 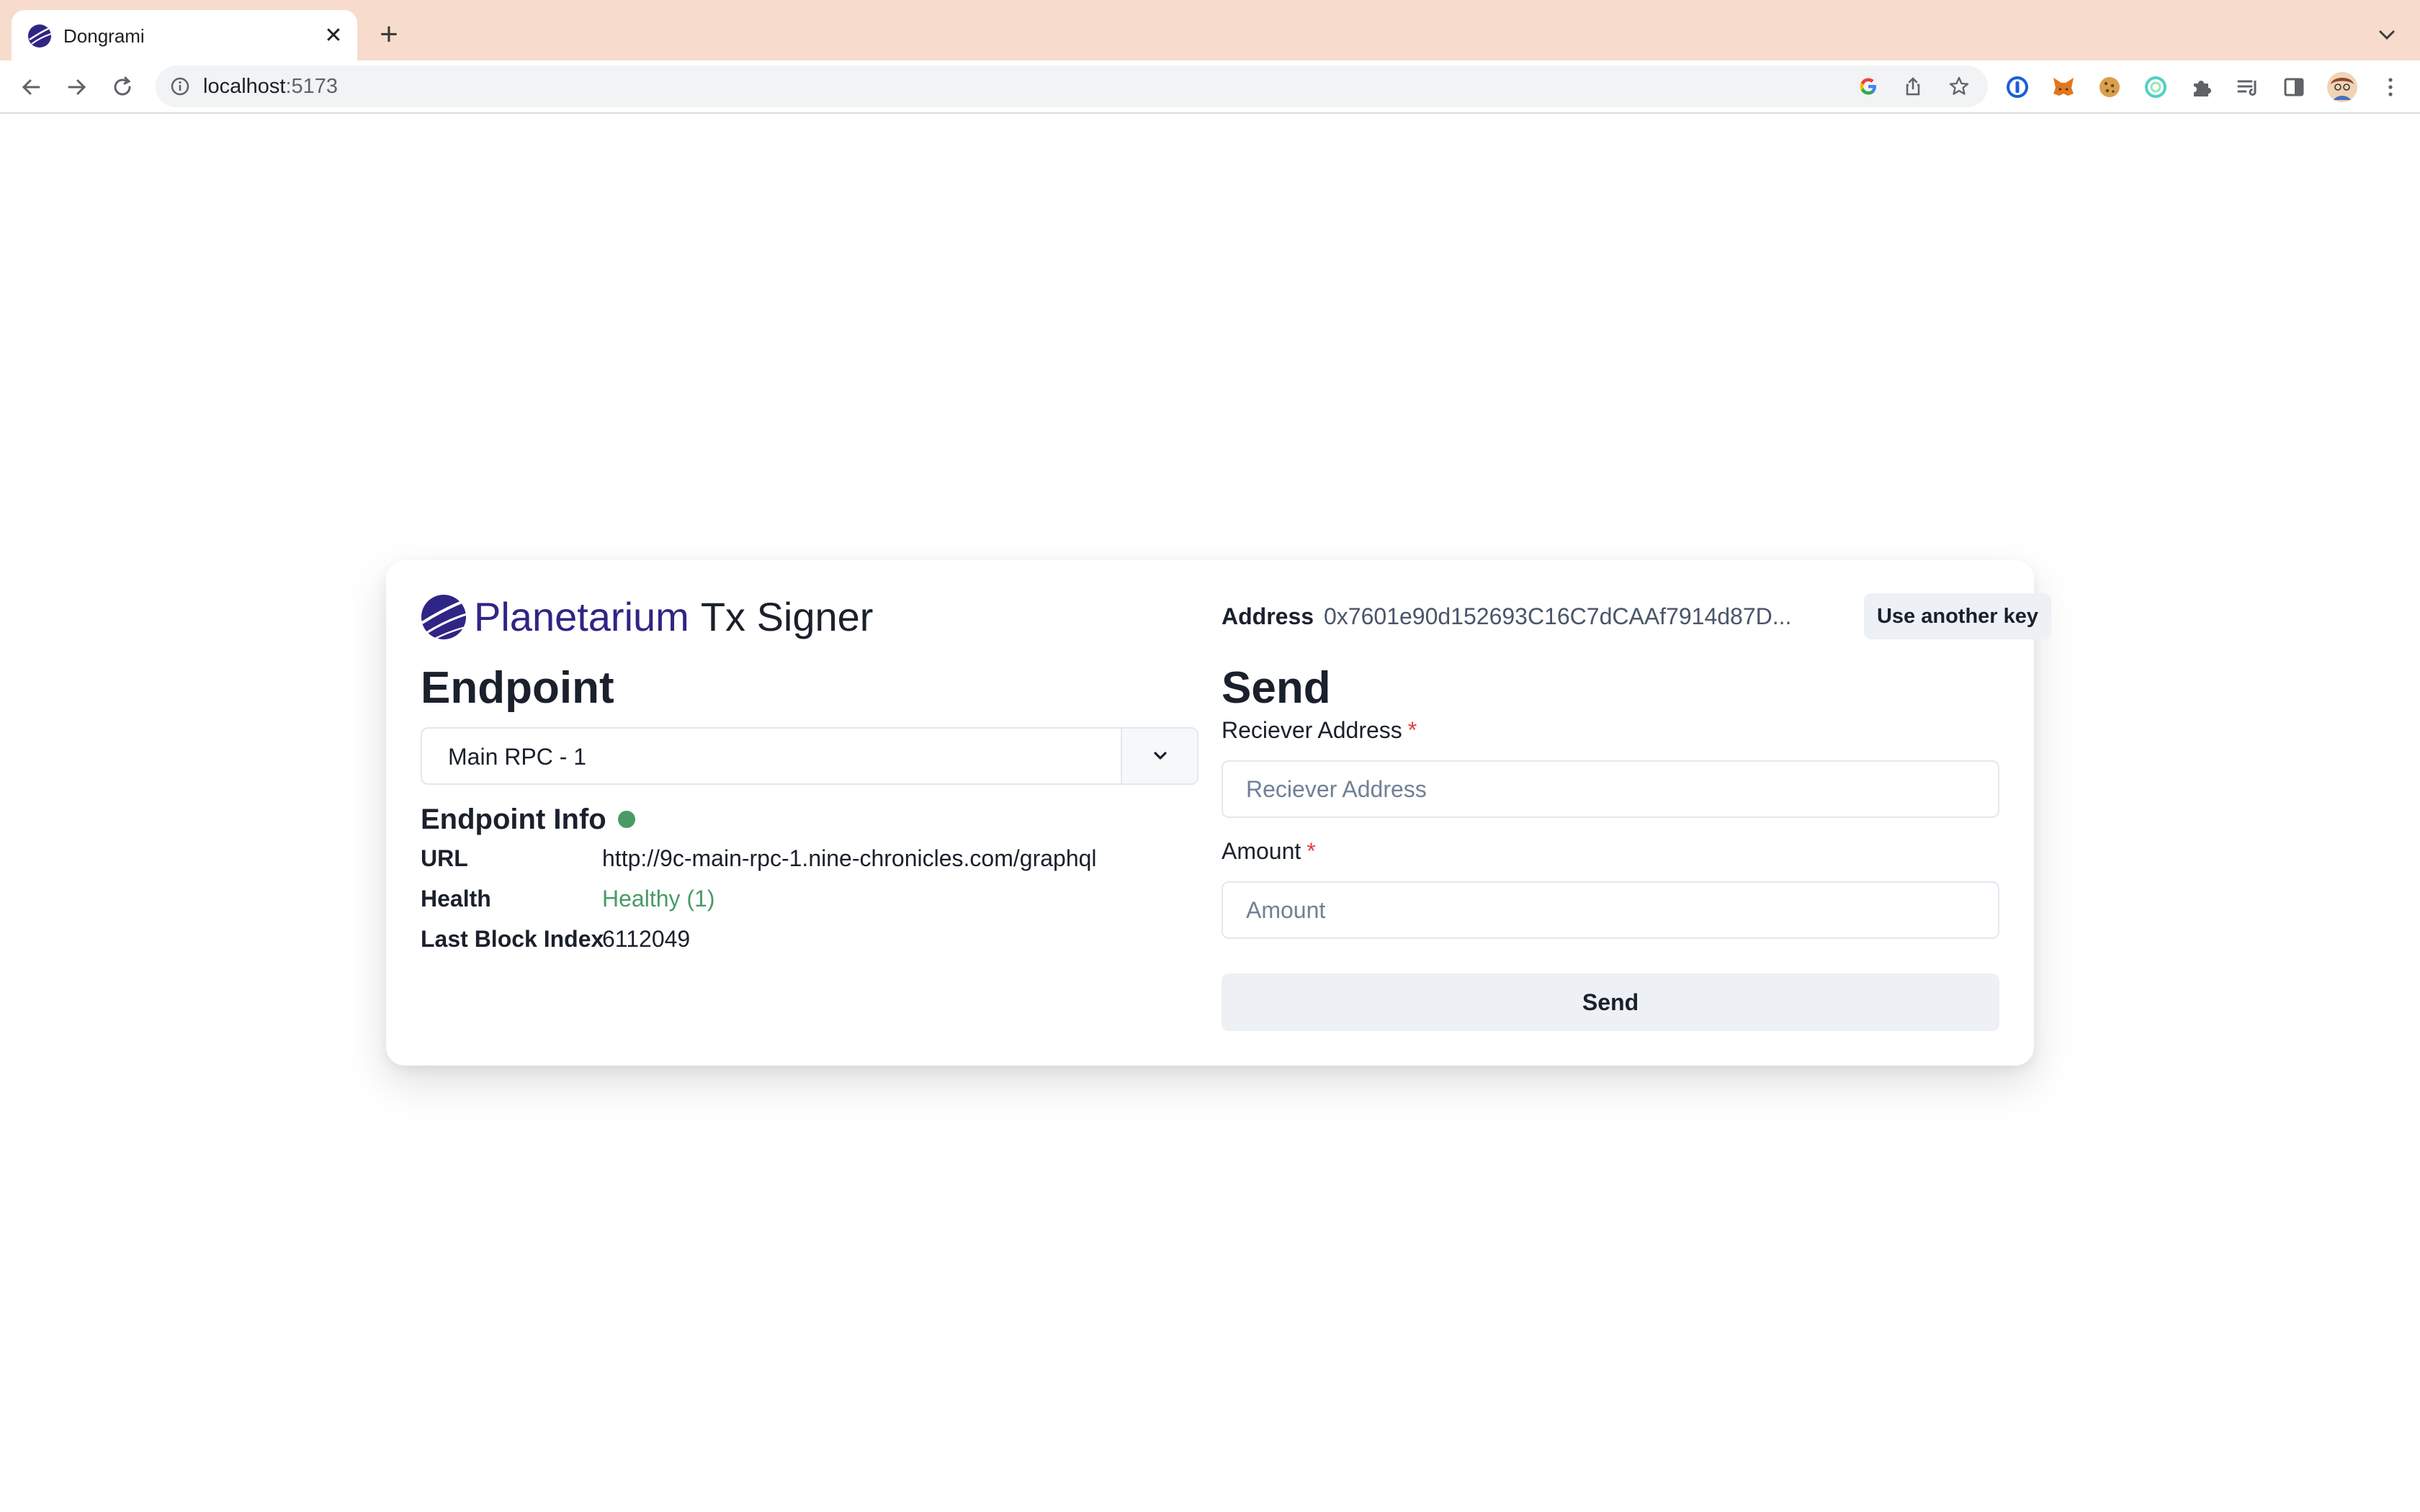 I want to click on address-bar: localhost:5173, so click(x=1072, y=86).